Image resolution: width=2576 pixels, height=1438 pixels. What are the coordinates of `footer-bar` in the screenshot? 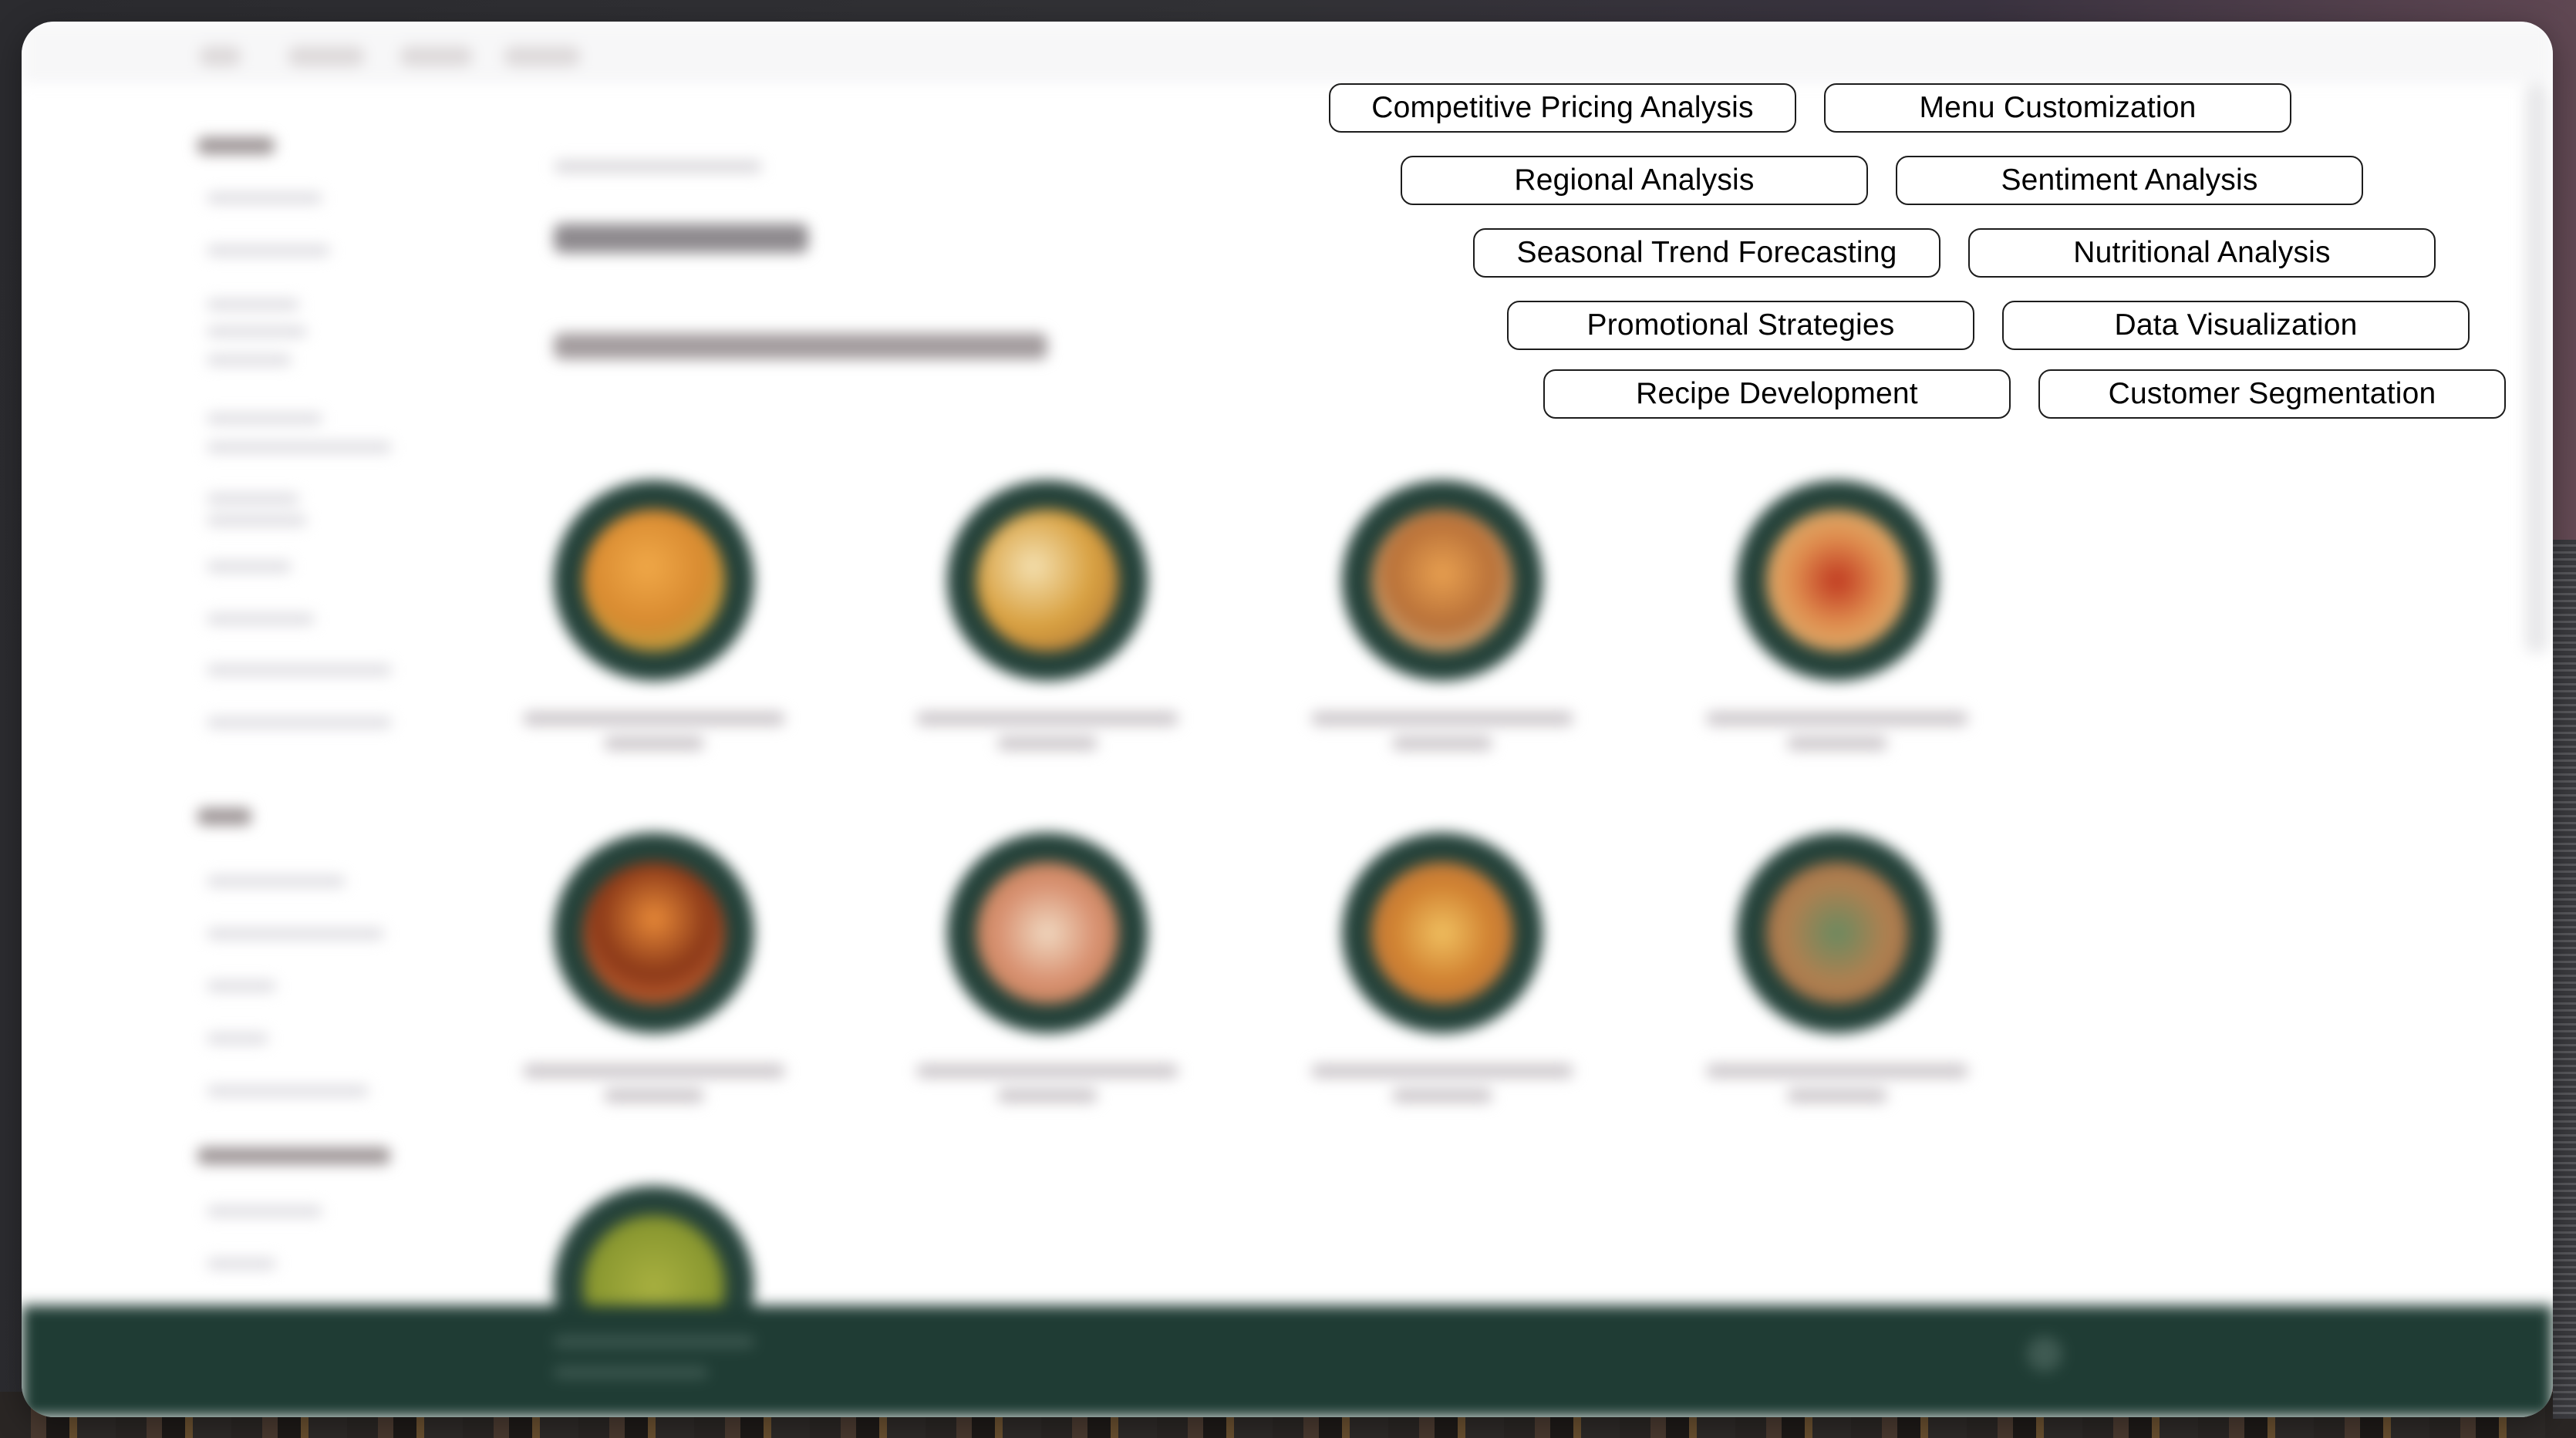 It's located at (1287, 1361).